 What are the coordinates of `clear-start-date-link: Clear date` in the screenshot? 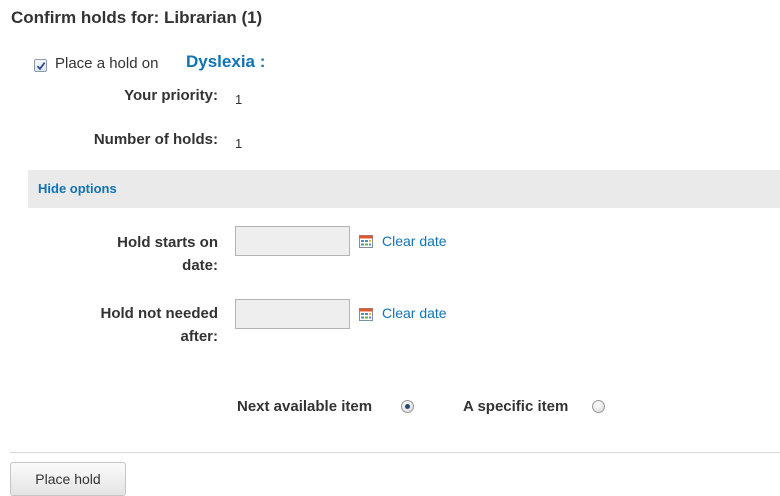 It's located at (414, 241).